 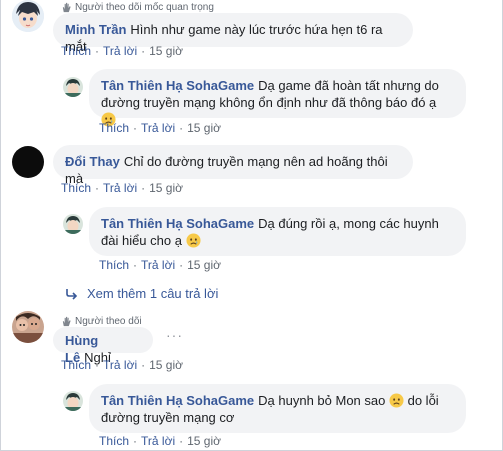 I want to click on milestone-follower-badge: Người theo dõi mốc quan trọng, so click(x=137, y=7).